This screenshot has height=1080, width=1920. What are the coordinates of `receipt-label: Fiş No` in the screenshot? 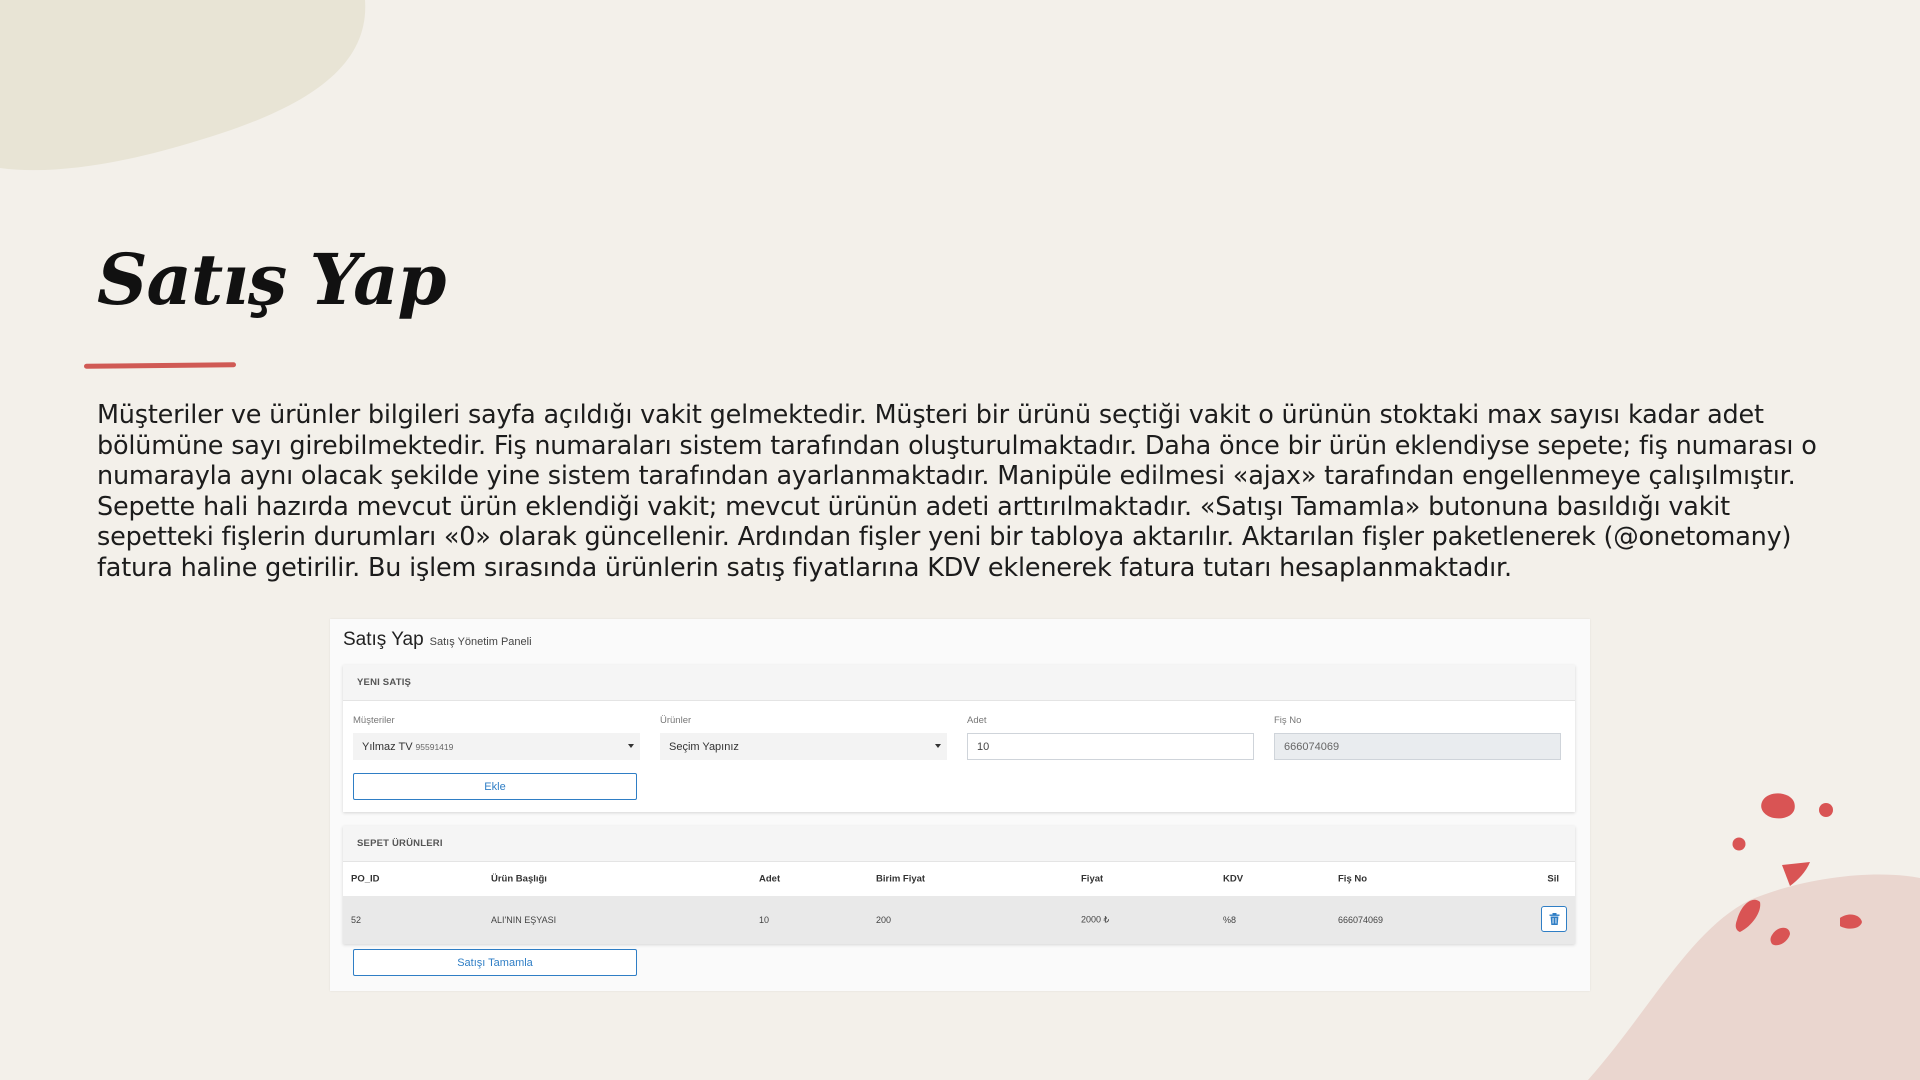 It's located at (1288, 720).